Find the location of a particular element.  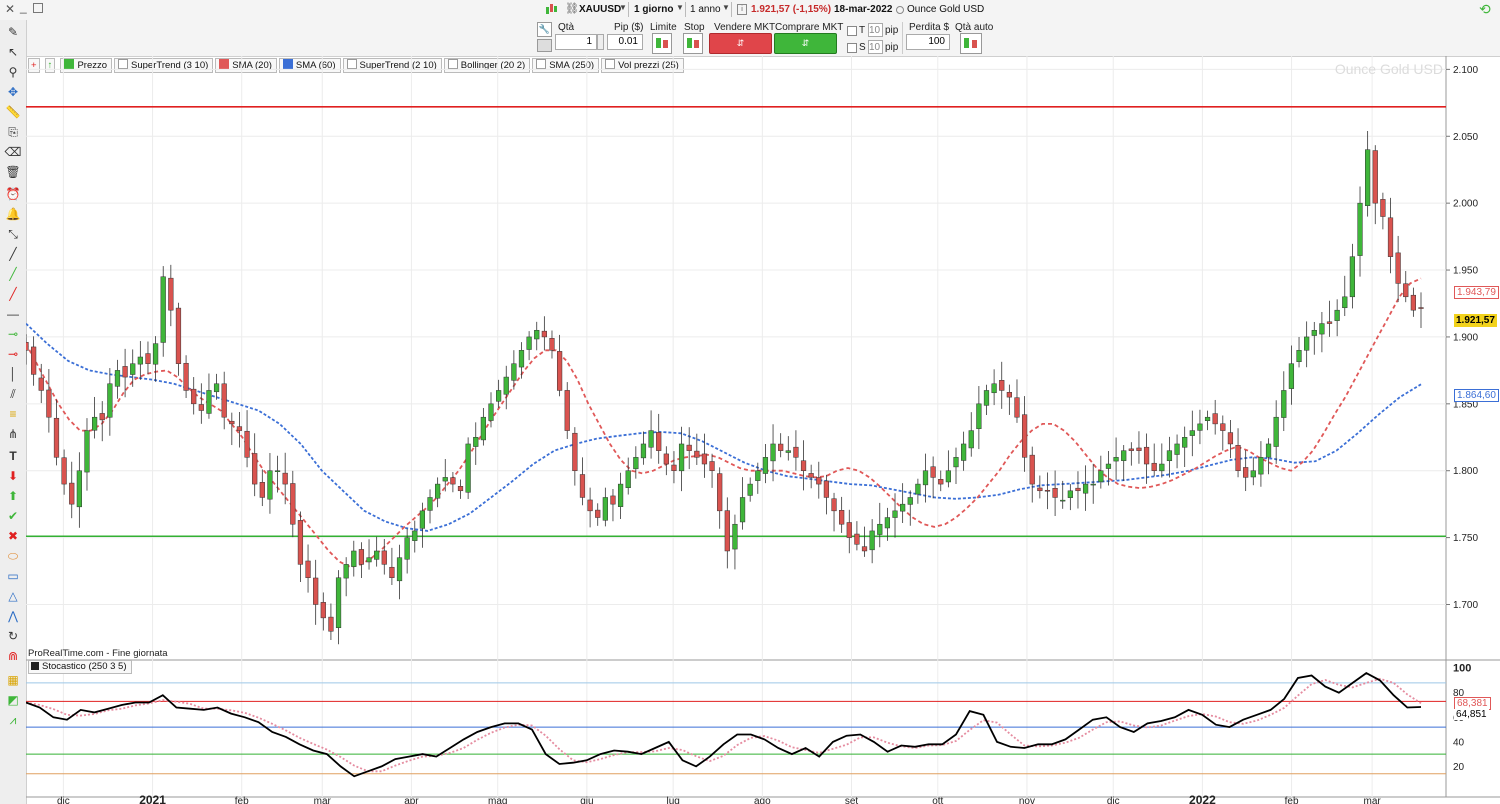

alarm-icon: ⏰ is located at coordinates (13, 194).